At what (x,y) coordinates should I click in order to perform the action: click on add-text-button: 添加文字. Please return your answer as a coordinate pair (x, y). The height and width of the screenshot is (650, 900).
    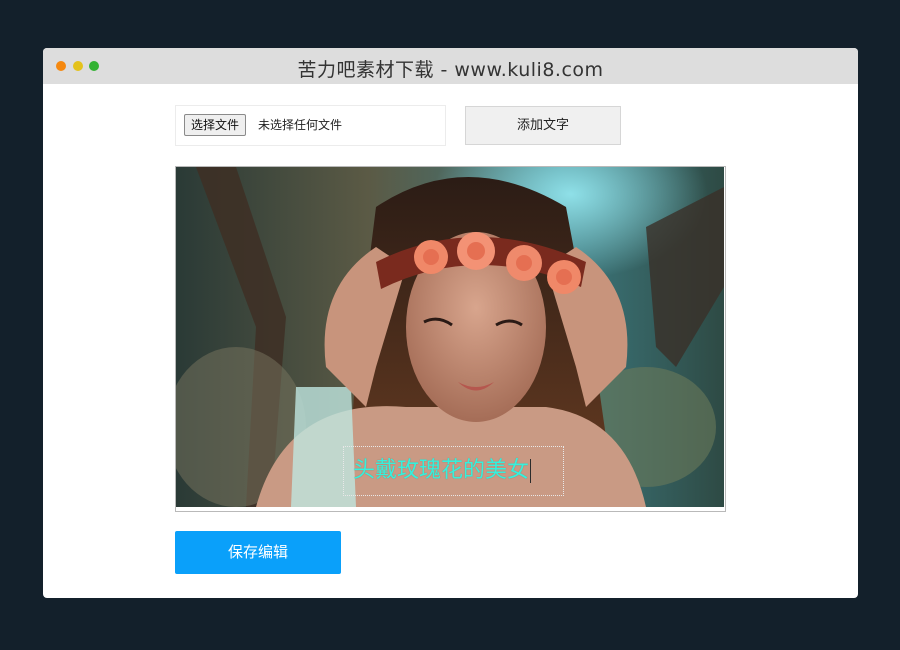
    Looking at the image, I should click on (543, 125).